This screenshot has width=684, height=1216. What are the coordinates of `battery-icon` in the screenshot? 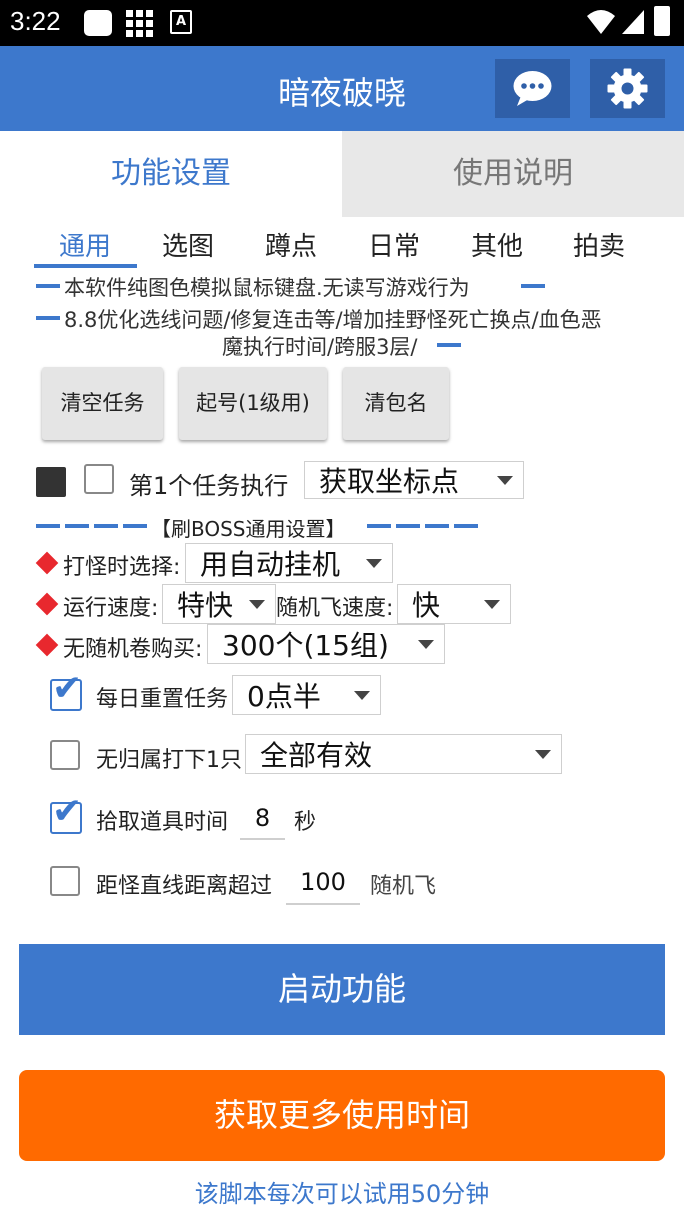 It's located at (662, 21).